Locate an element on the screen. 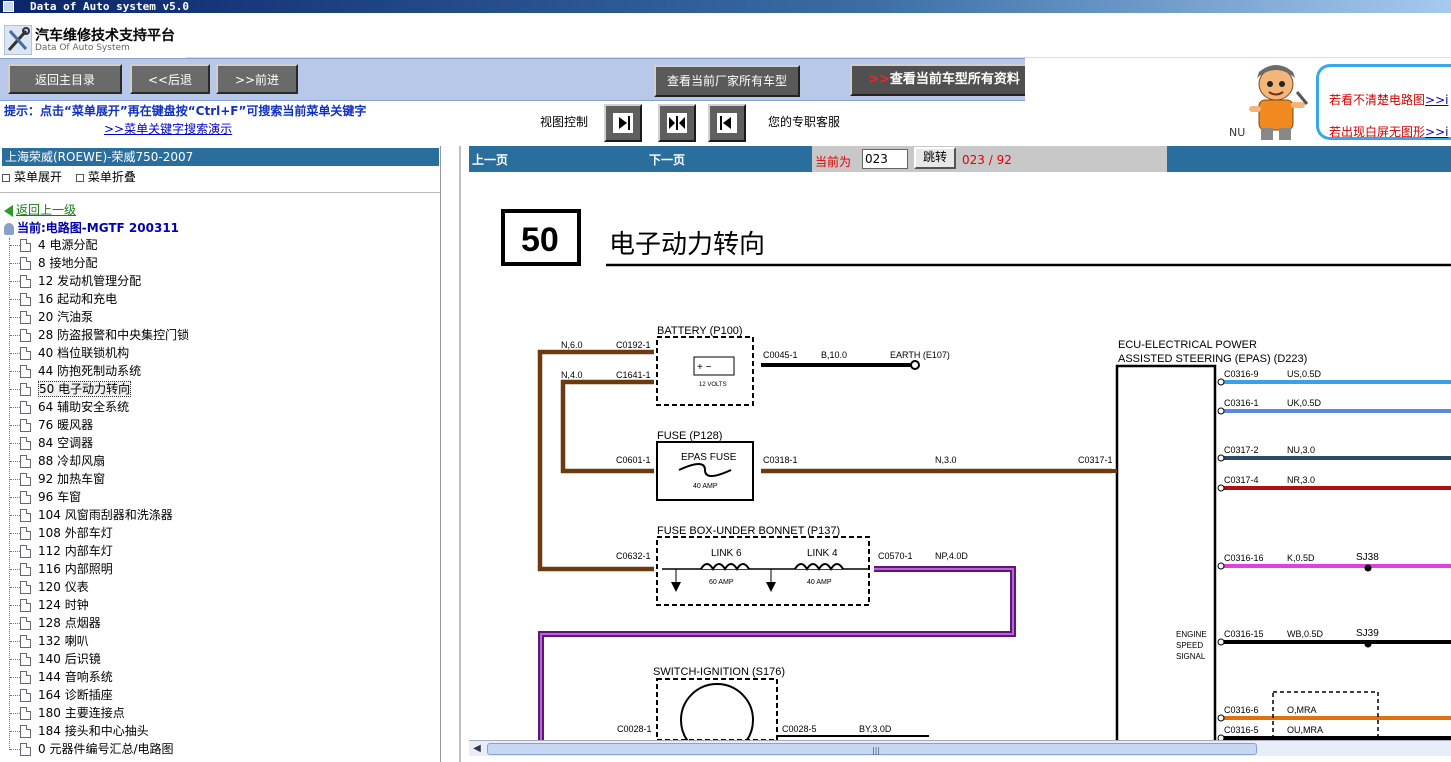 The height and width of the screenshot is (762, 1451). view-expand-left-button is located at coordinates (727, 123).